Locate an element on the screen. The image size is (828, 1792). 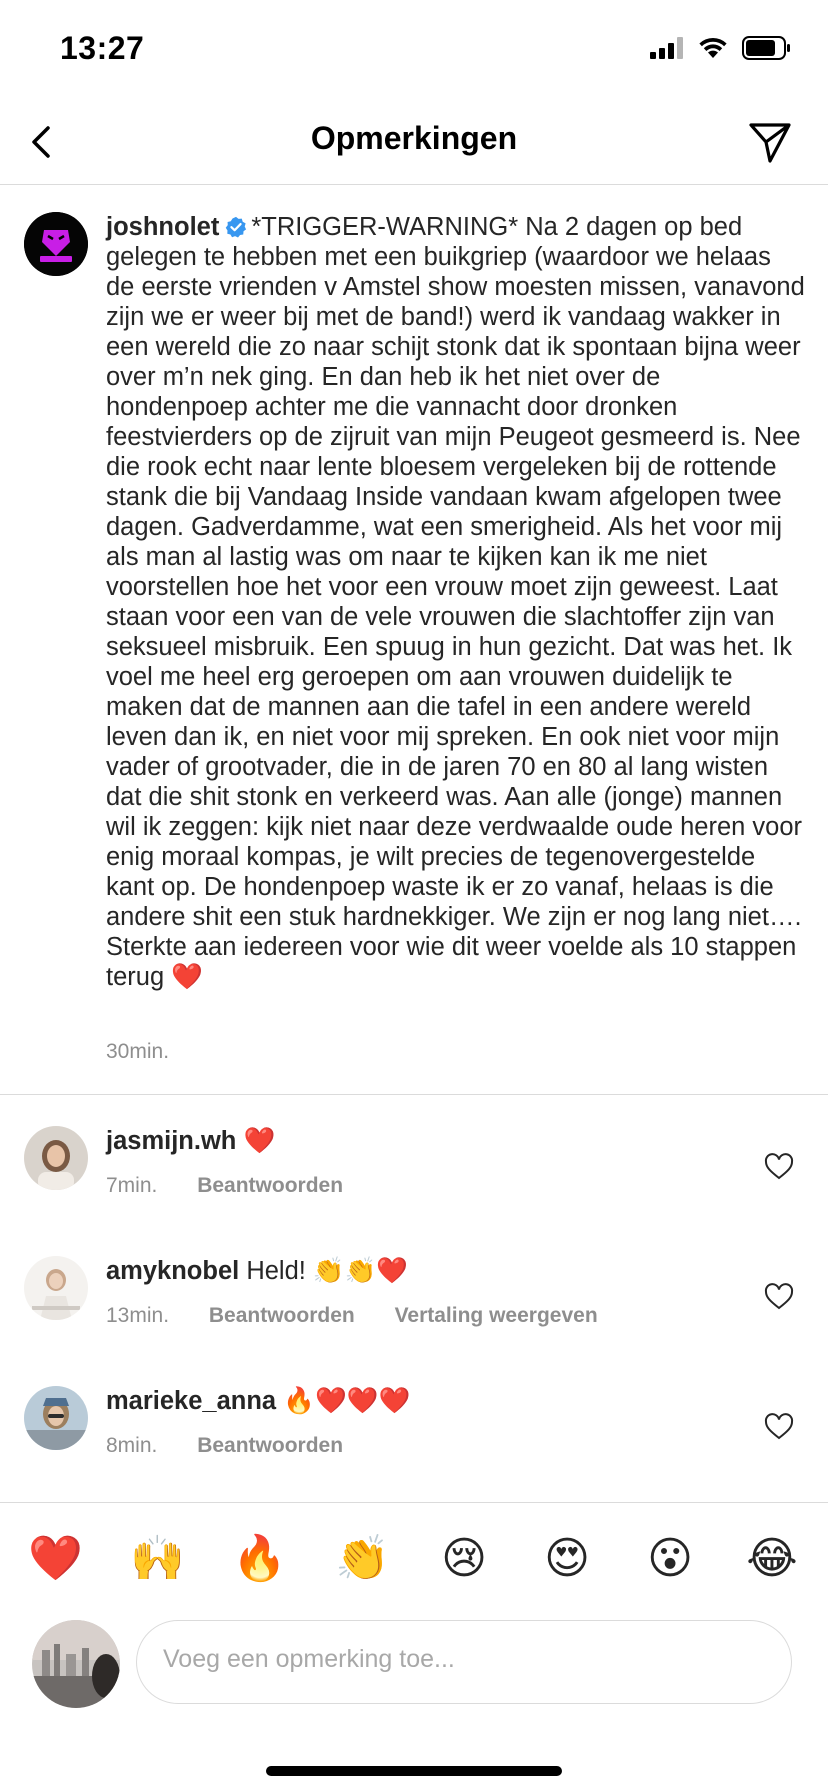
comment-text: ❤️ is located at coordinates (259, 1141).